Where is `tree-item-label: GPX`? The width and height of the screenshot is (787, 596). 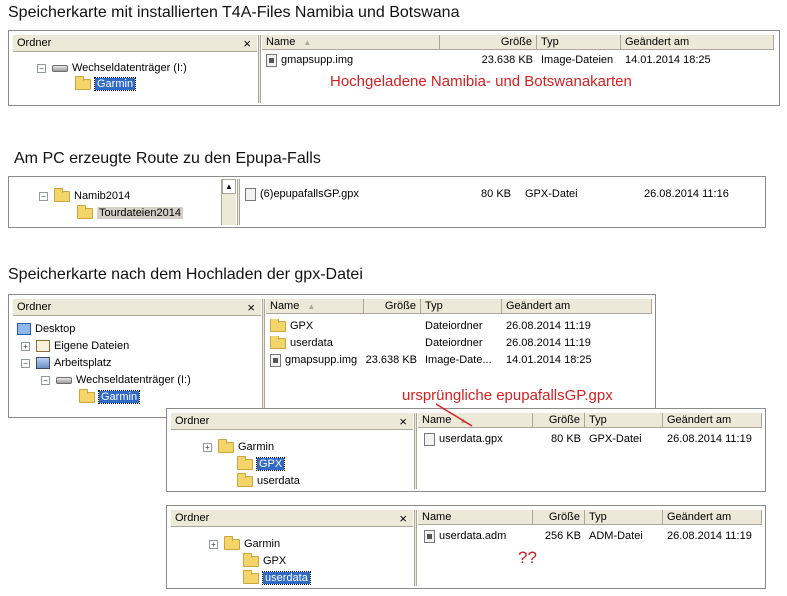
tree-item-label: GPX is located at coordinates (275, 561).